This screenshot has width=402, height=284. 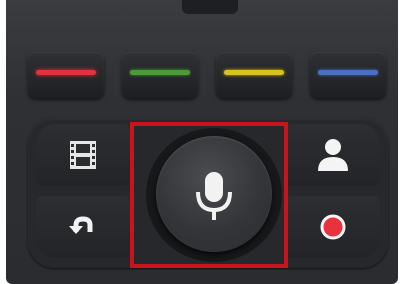 I want to click on record-icon, so click(x=333, y=227).